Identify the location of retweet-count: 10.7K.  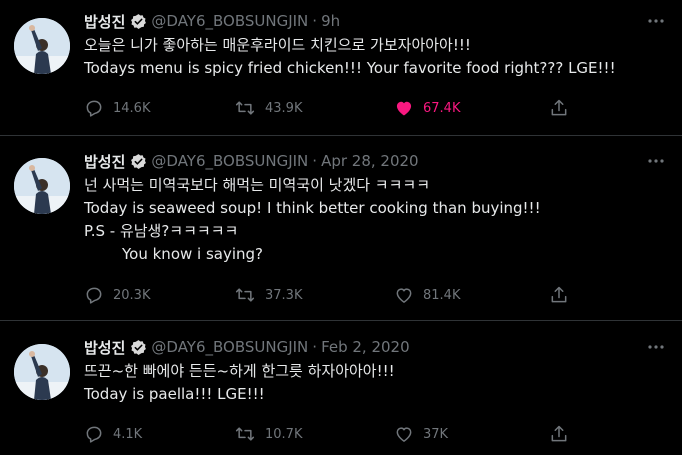
(284, 434).